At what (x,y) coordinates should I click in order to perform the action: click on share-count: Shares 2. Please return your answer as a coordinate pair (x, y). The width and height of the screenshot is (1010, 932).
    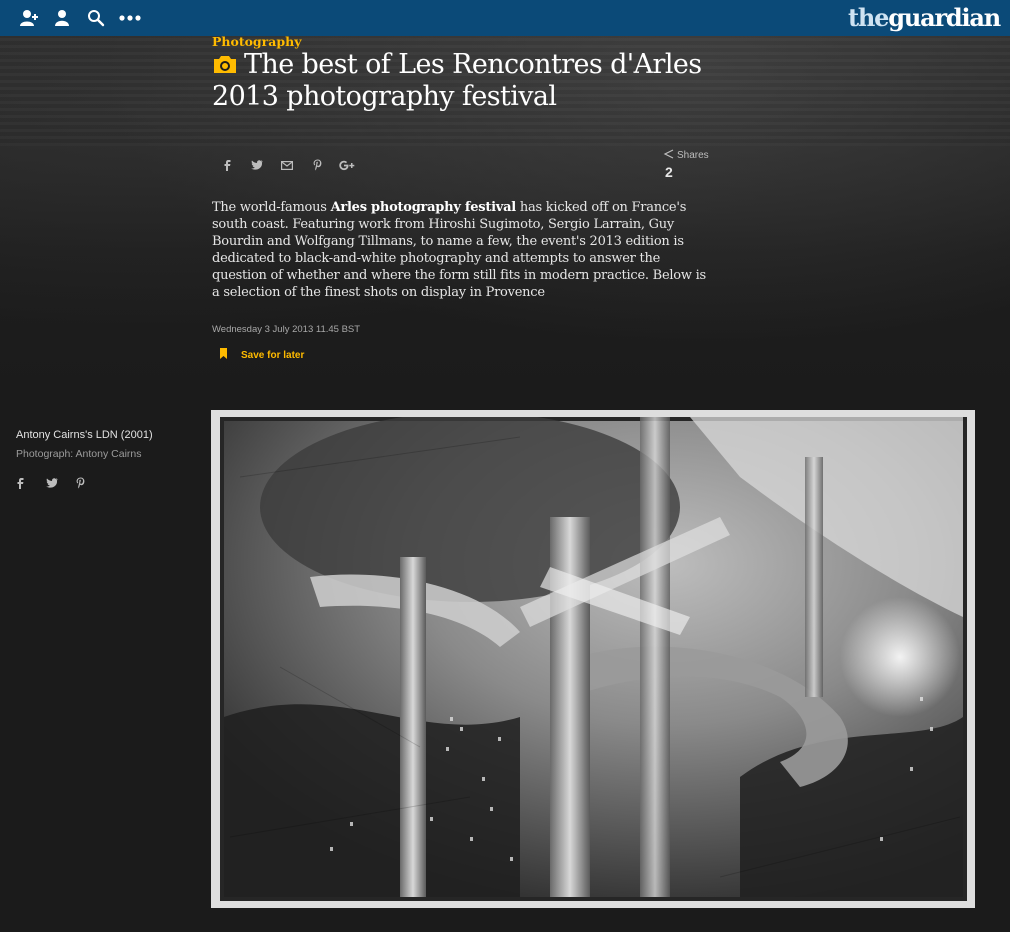
    Looking at the image, I should click on (686, 164).